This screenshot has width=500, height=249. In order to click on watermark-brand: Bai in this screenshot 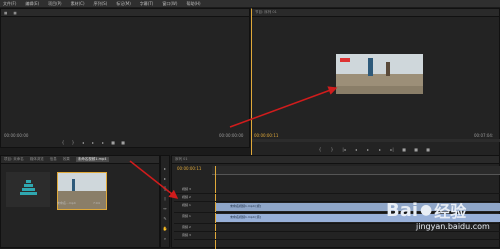, I will do `click(402, 210)`.